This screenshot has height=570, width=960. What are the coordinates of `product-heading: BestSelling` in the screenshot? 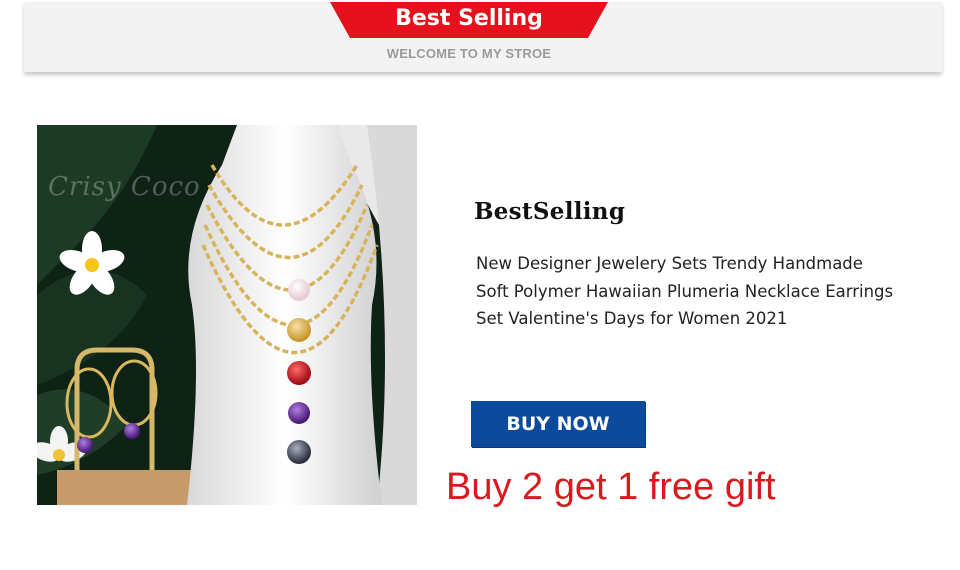 It's located at (550, 211).